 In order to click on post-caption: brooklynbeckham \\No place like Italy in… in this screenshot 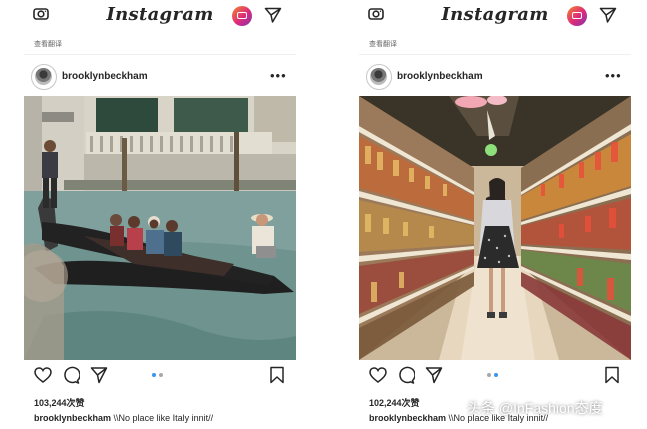, I will do `click(123, 418)`.